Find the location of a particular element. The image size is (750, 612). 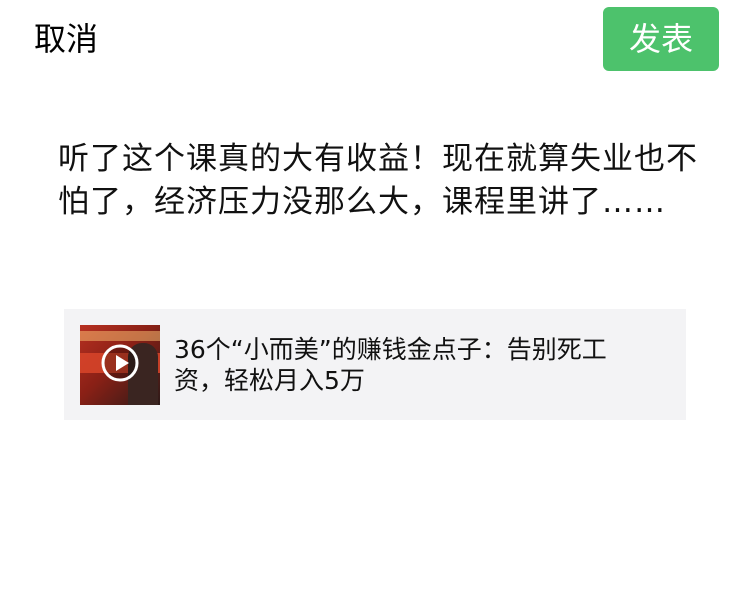

thumbnail-stripe is located at coordinates (120, 336).